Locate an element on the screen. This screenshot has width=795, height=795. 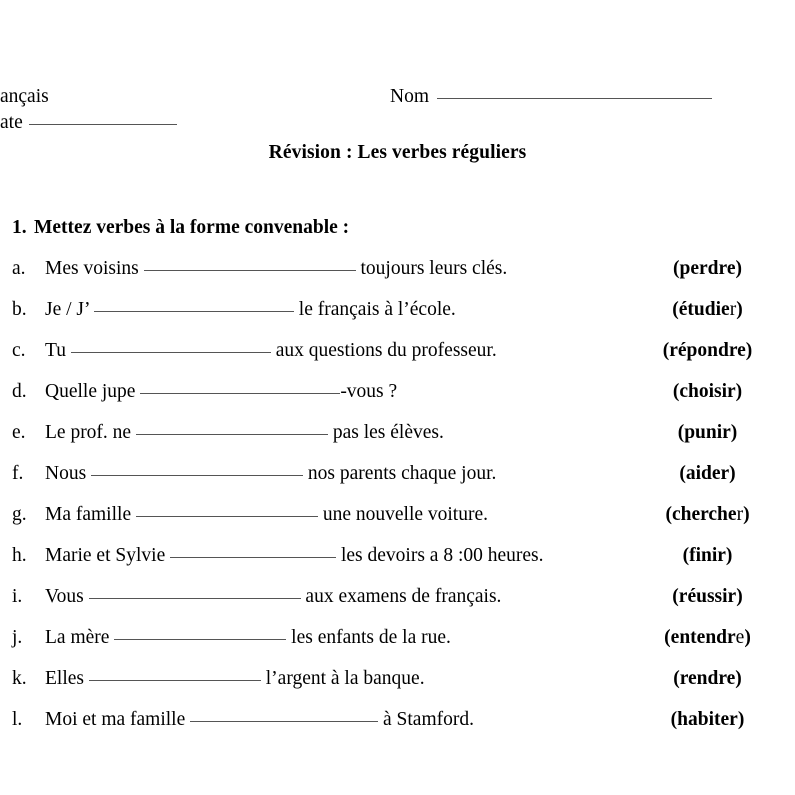
sentence-before-blank: La mère is located at coordinates (77, 637).